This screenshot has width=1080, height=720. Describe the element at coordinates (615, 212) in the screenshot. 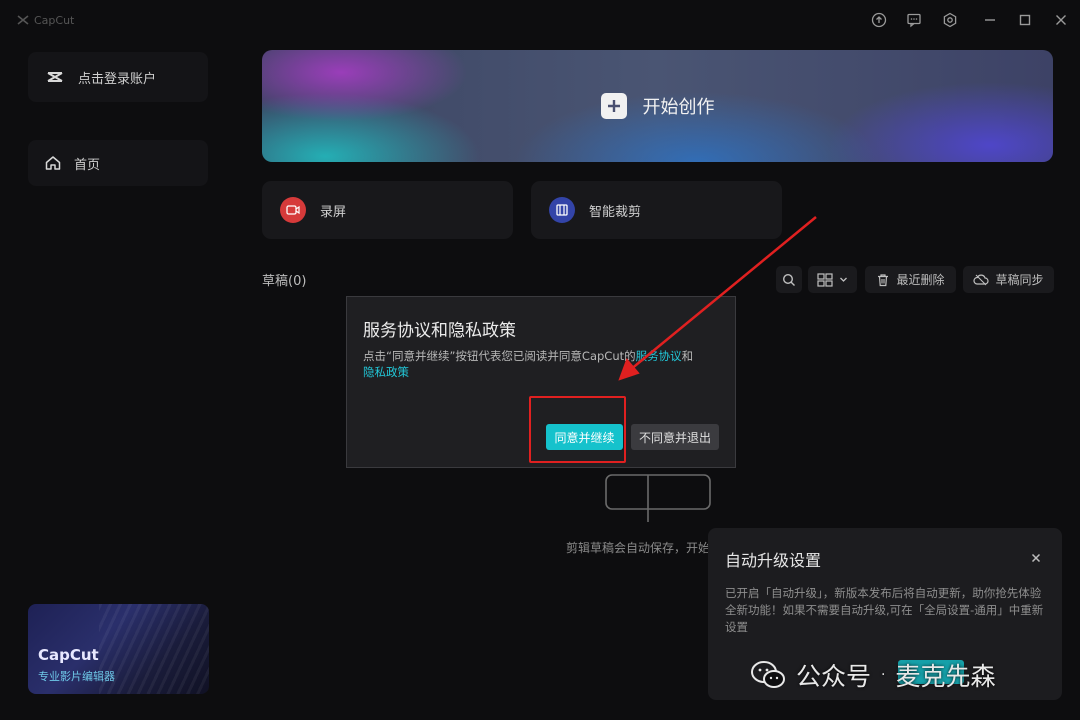

I see `smart-crop-label: 智能裁剪` at that location.